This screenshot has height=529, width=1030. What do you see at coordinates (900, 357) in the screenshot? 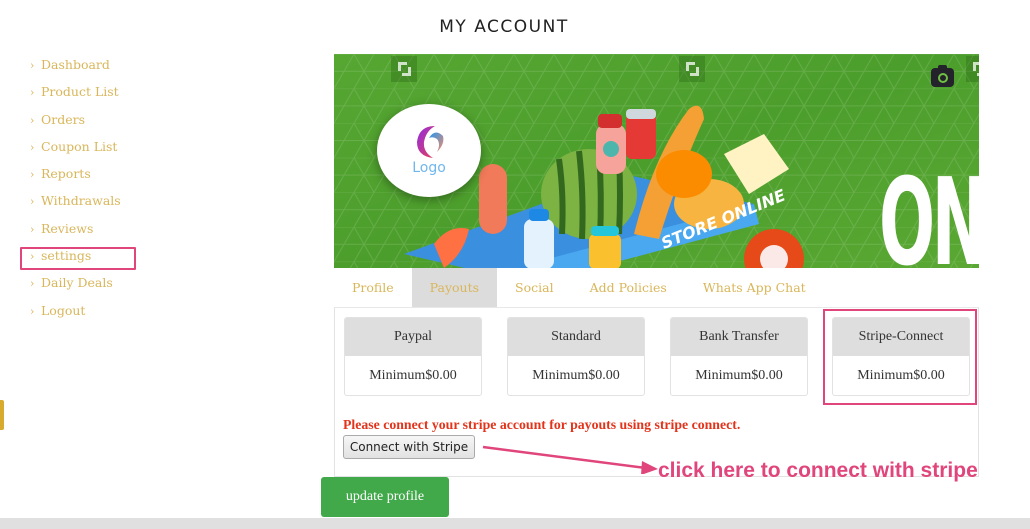
I see `stripe-connect-highlight-box` at bounding box center [900, 357].